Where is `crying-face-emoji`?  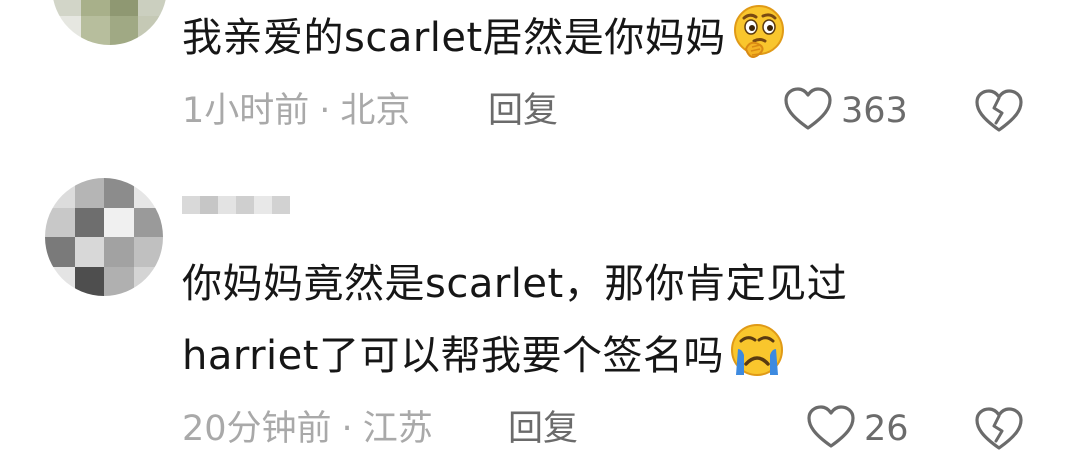 crying-face-emoji is located at coordinates (757, 350).